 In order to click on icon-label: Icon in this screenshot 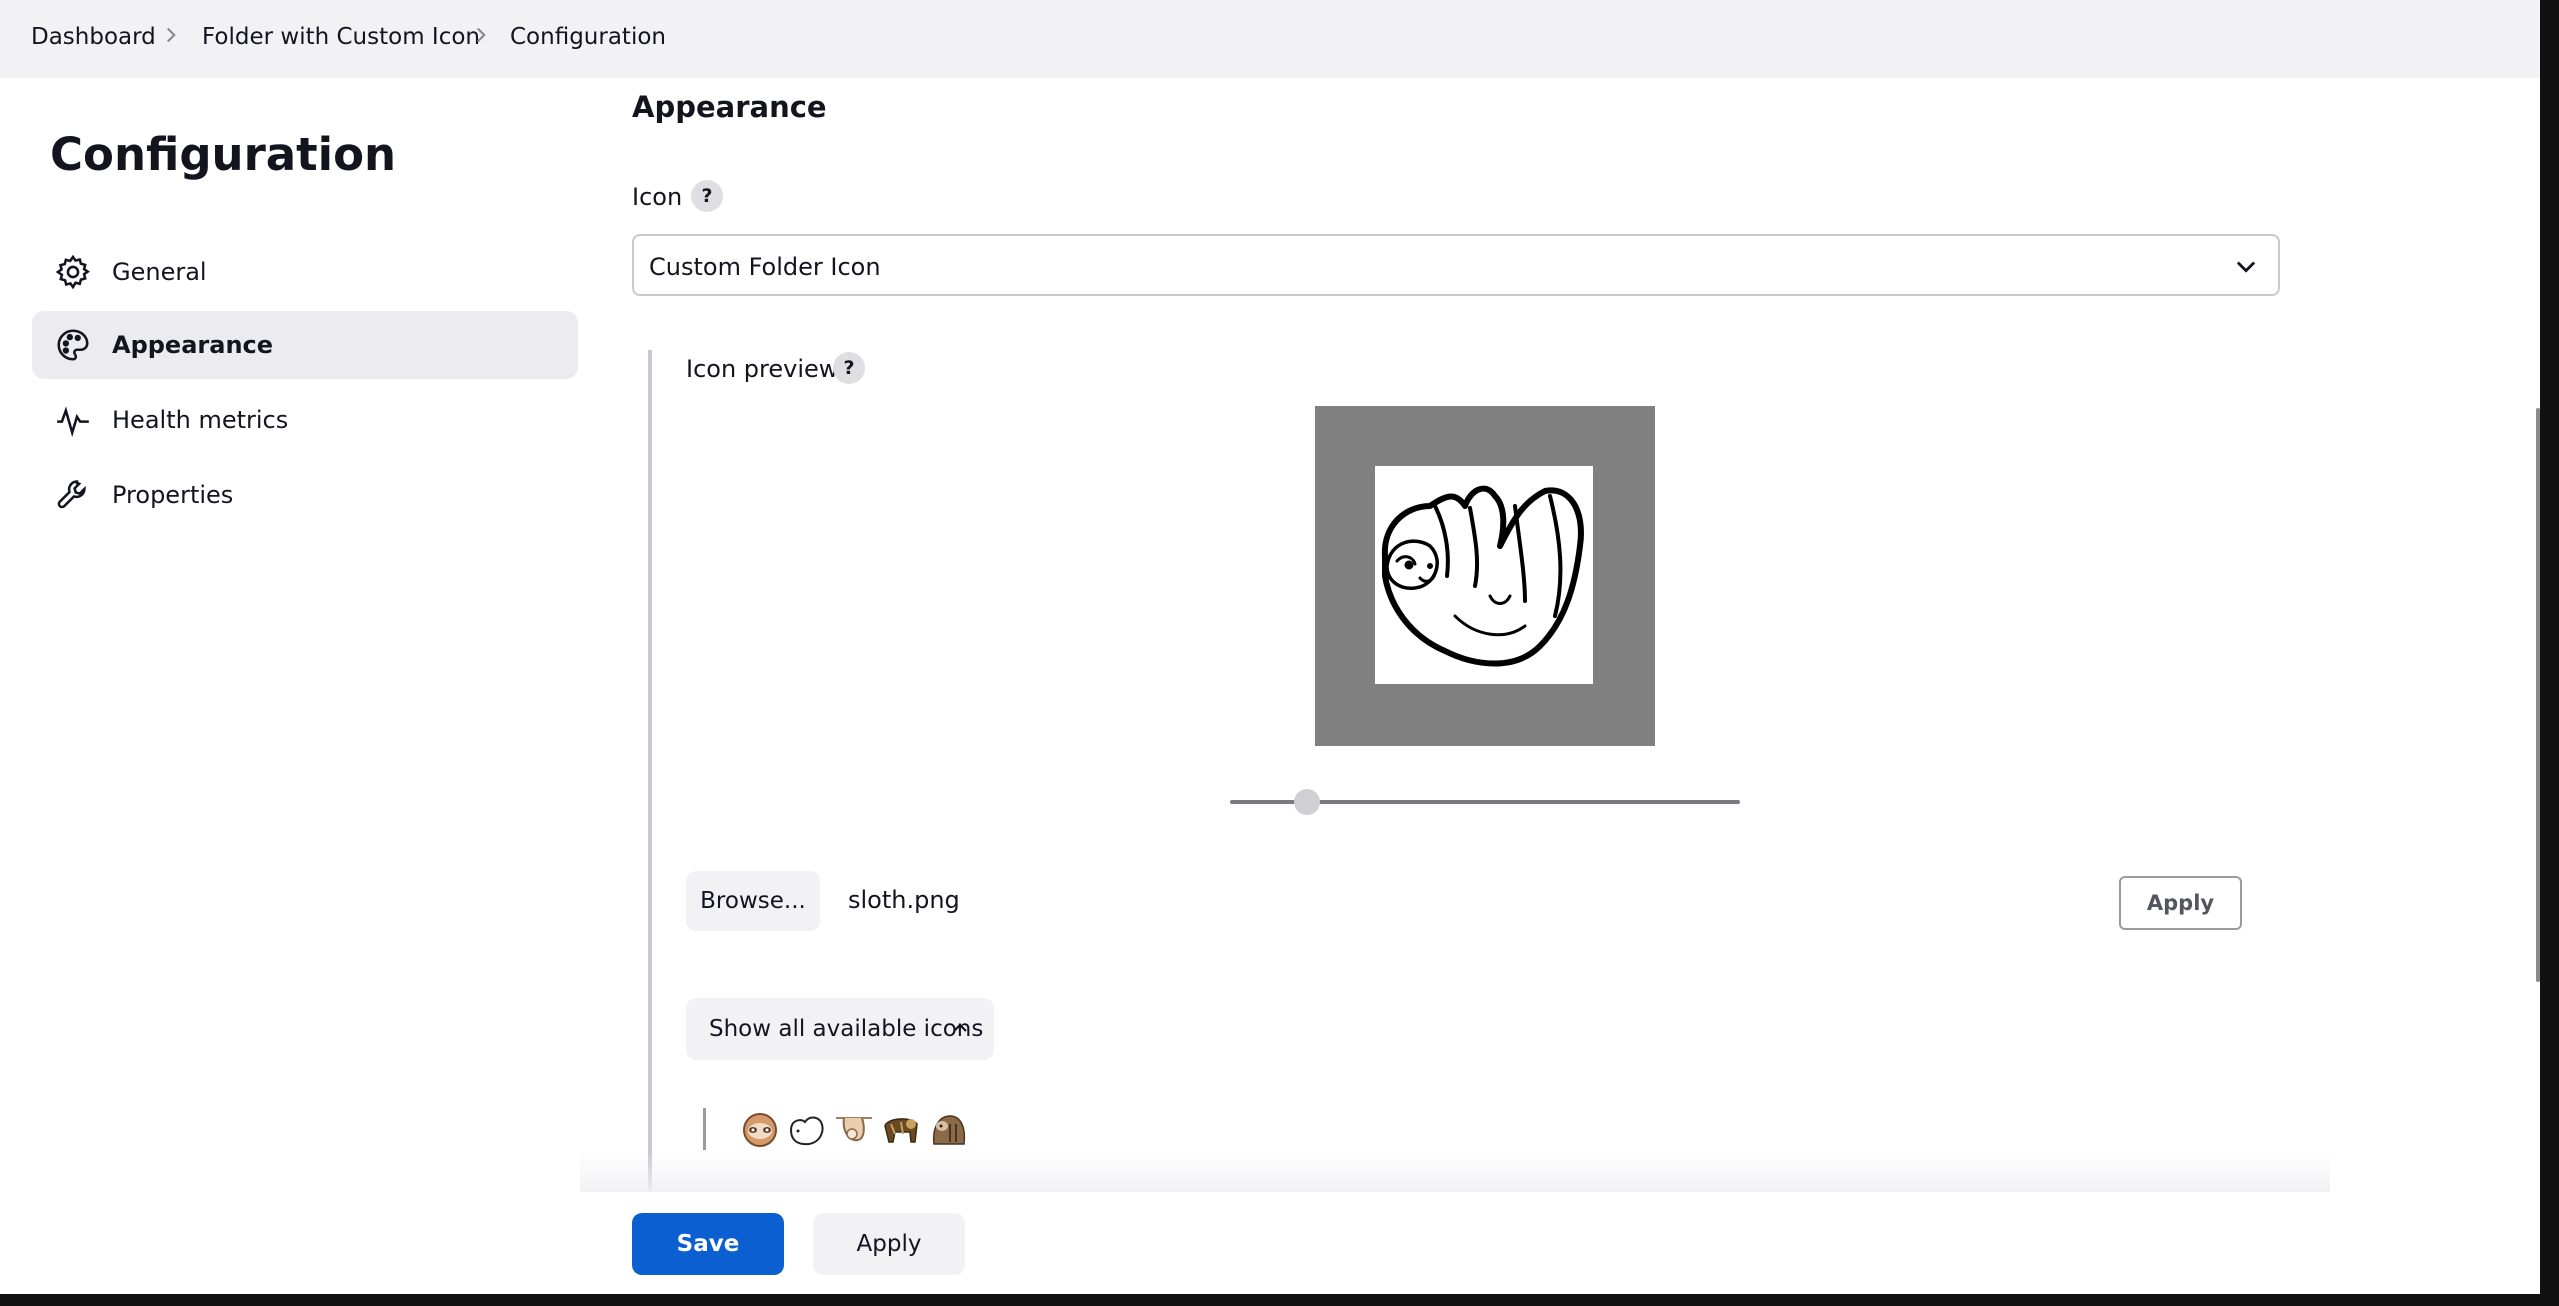, I will do `click(657, 197)`.